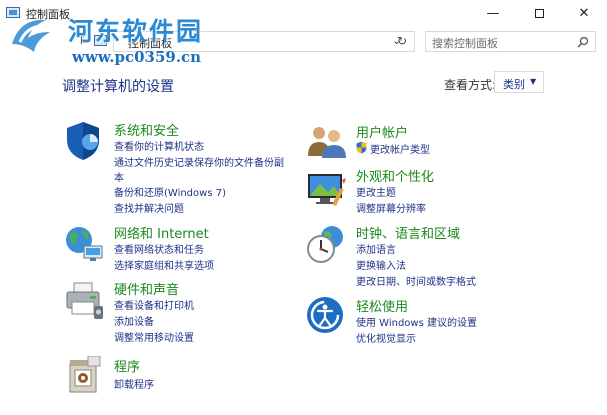 This screenshot has width=607, height=415. I want to click on maximize-button, so click(539, 13).